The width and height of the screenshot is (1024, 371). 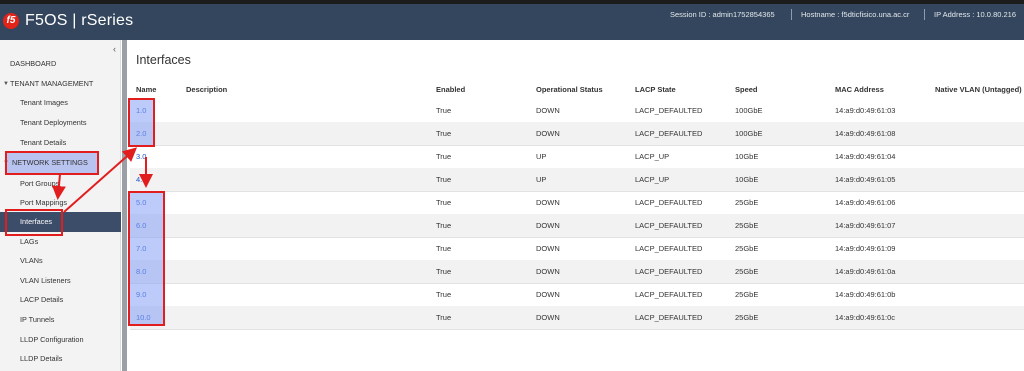 What do you see at coordinates (53, 122) in the screenshot?
I see `sidebar-item-label: Tenant Deployments` at bounding box center [53, 122].